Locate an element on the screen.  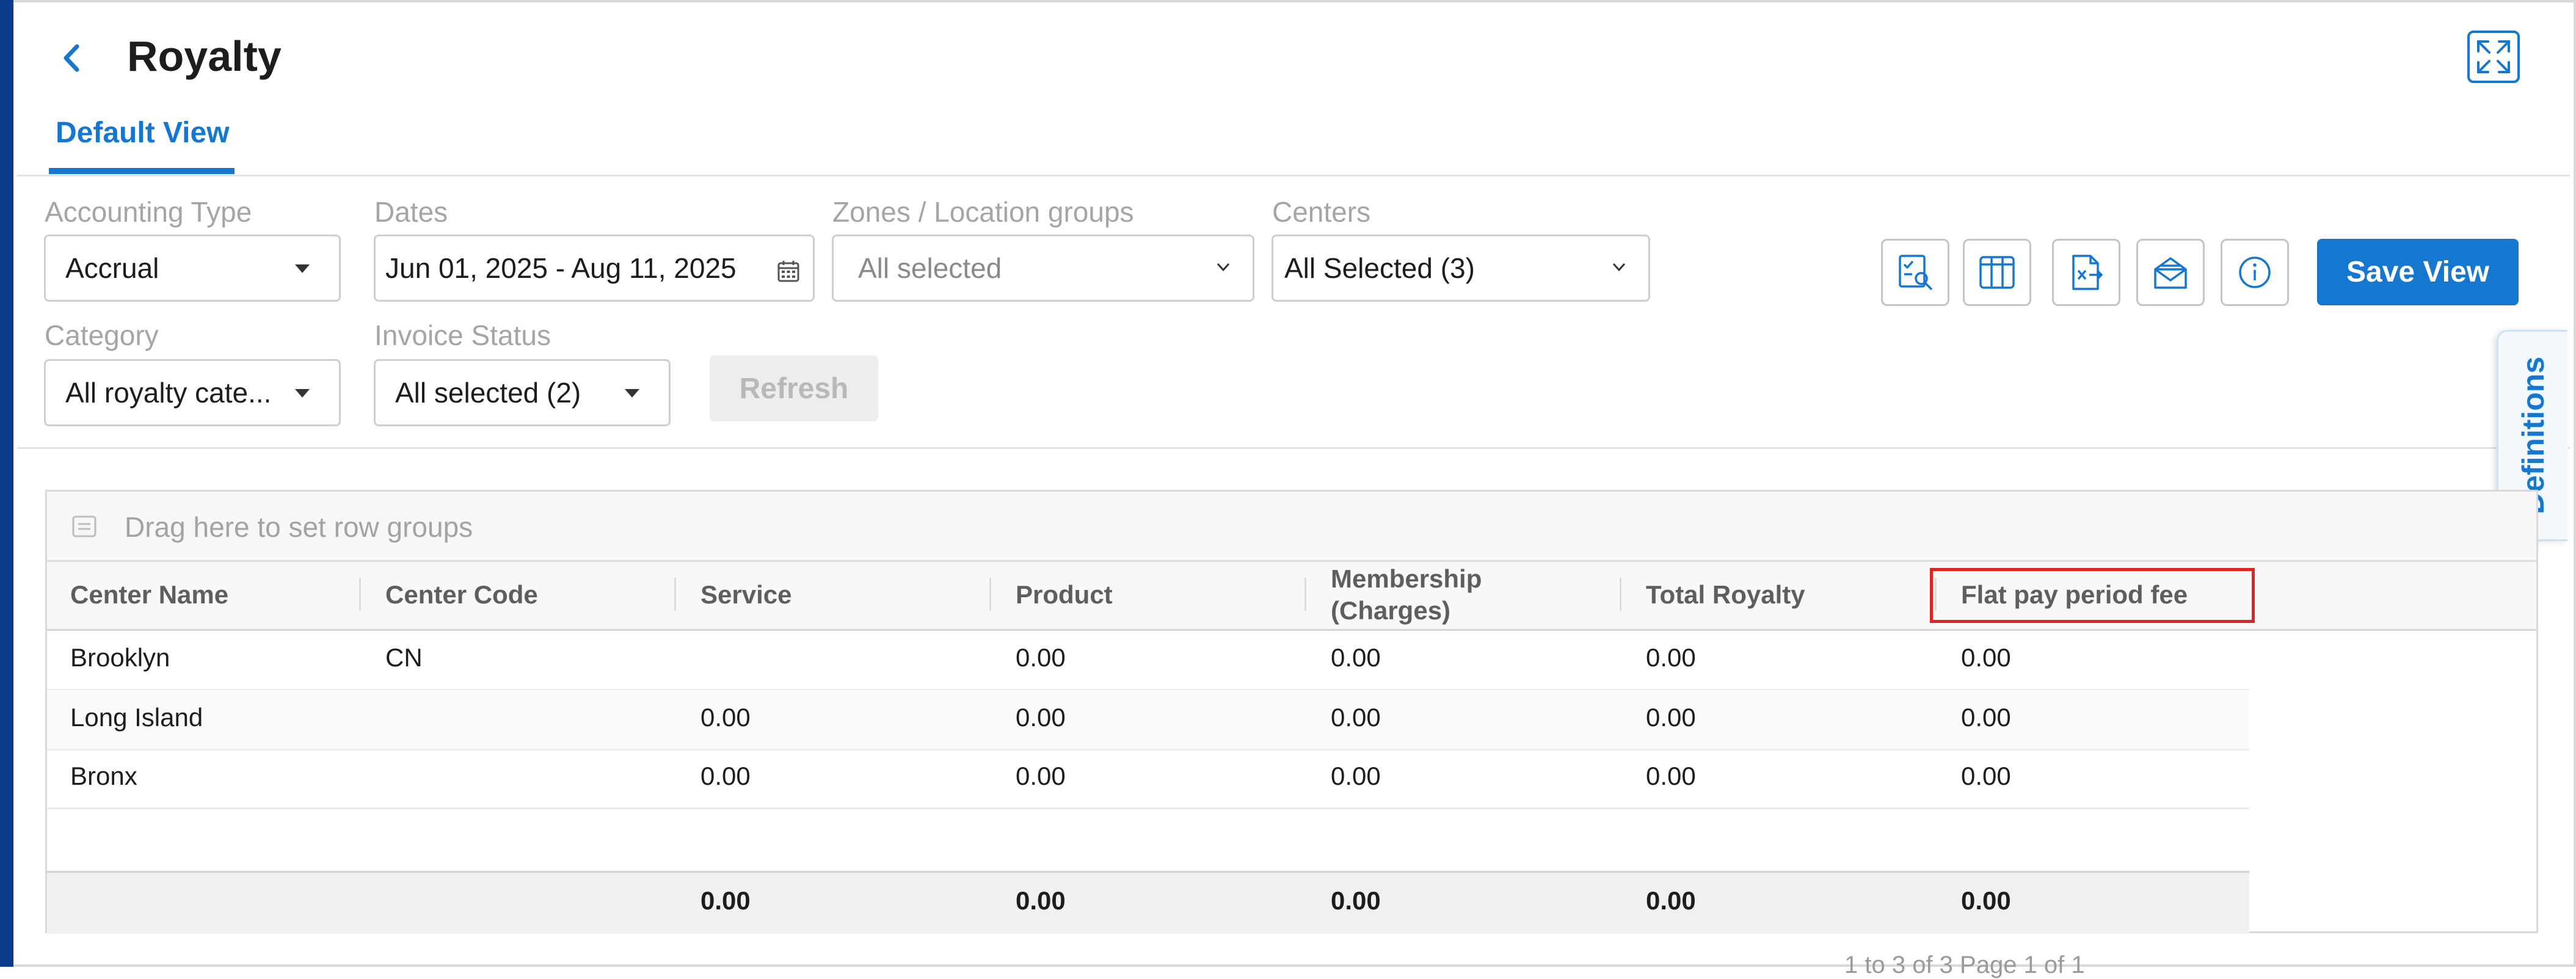
category-label: Category is located at coordinates (102, 335).